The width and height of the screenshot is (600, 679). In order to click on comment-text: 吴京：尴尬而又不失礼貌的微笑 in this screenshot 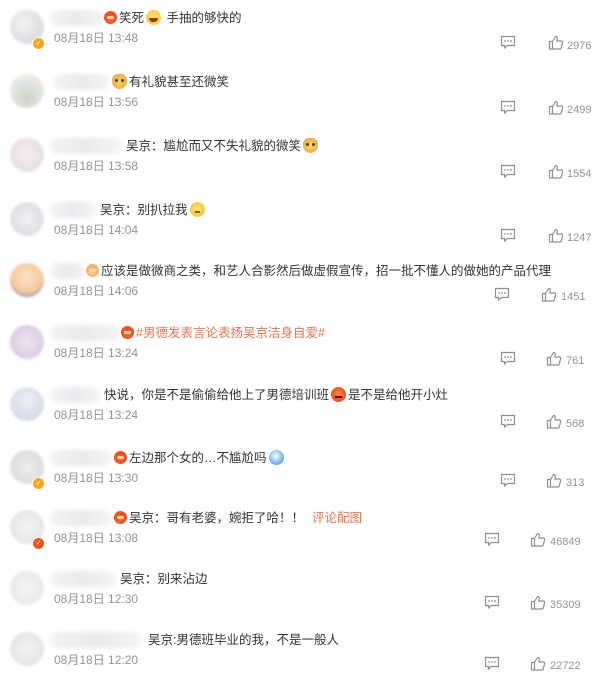, I will do `click(223, 146)`.